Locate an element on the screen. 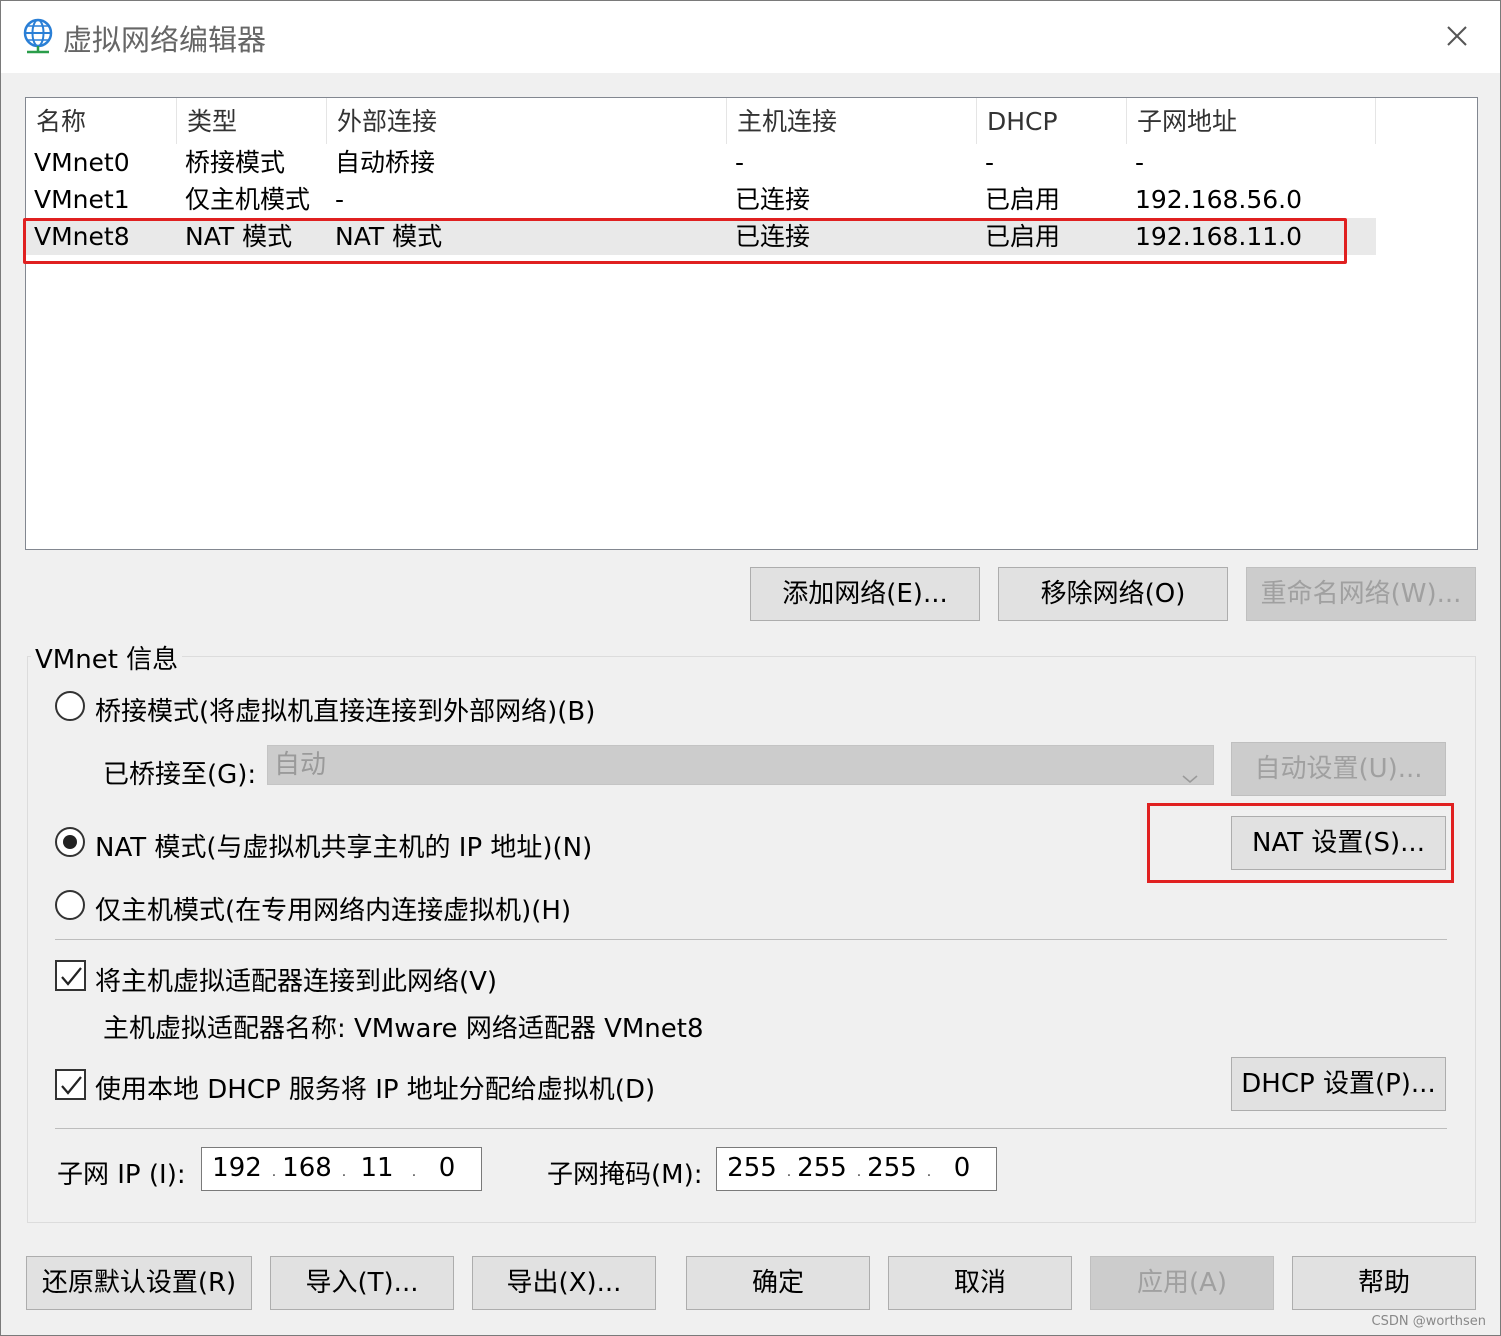 This screenshot has width=1501, height=1336. mask-octet-3: 255 is located at coordinates (892, 1169).